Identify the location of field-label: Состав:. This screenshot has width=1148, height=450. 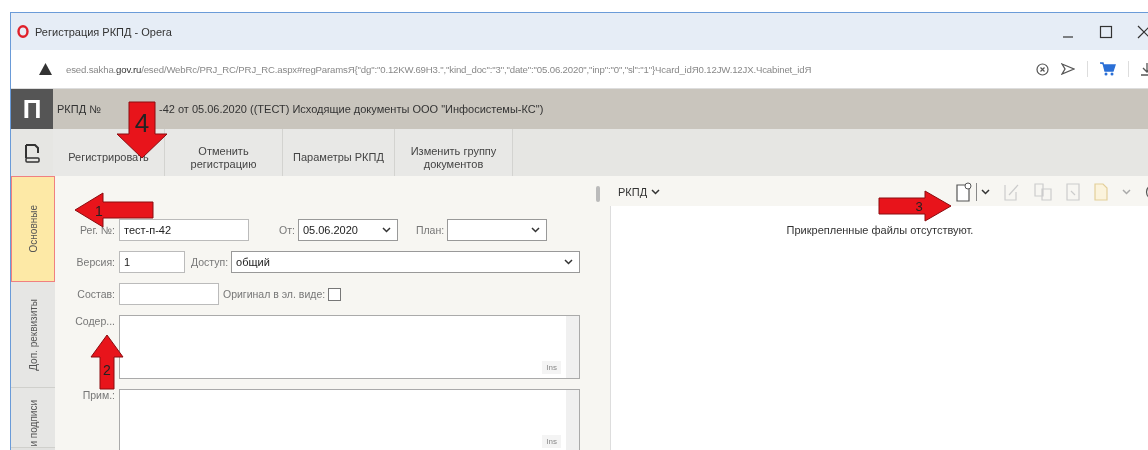
(95, 294).